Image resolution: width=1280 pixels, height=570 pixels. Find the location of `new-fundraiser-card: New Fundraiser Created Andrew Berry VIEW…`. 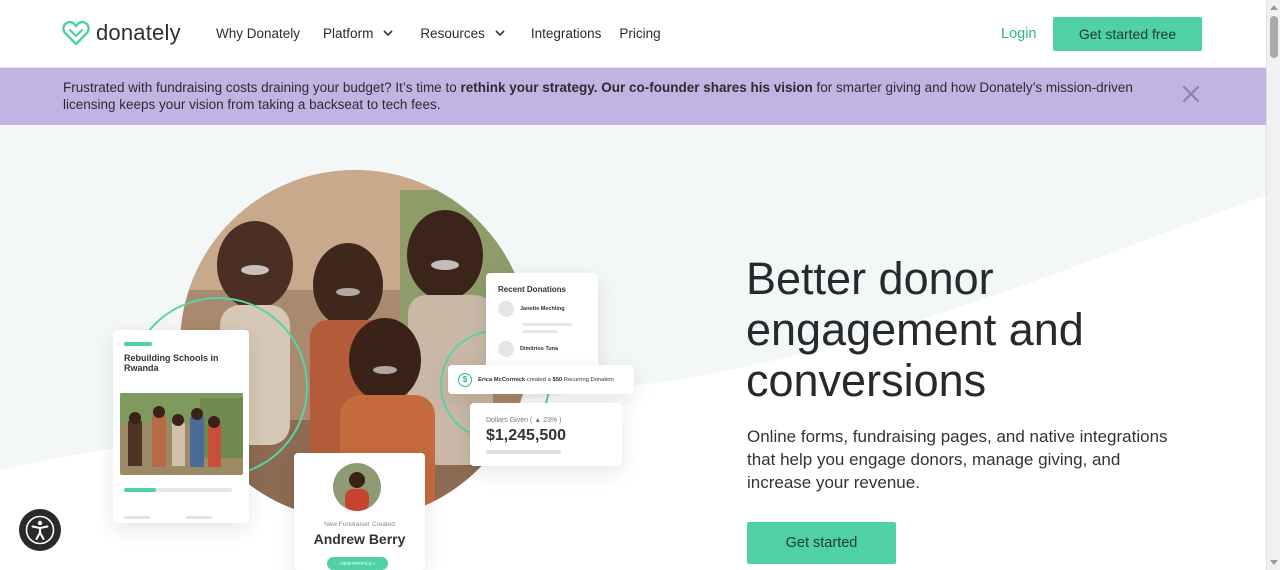

new-fundraiser-card: New Fundraiser Created Andrew Berry VIEW… is located at coordinates (359, 511).